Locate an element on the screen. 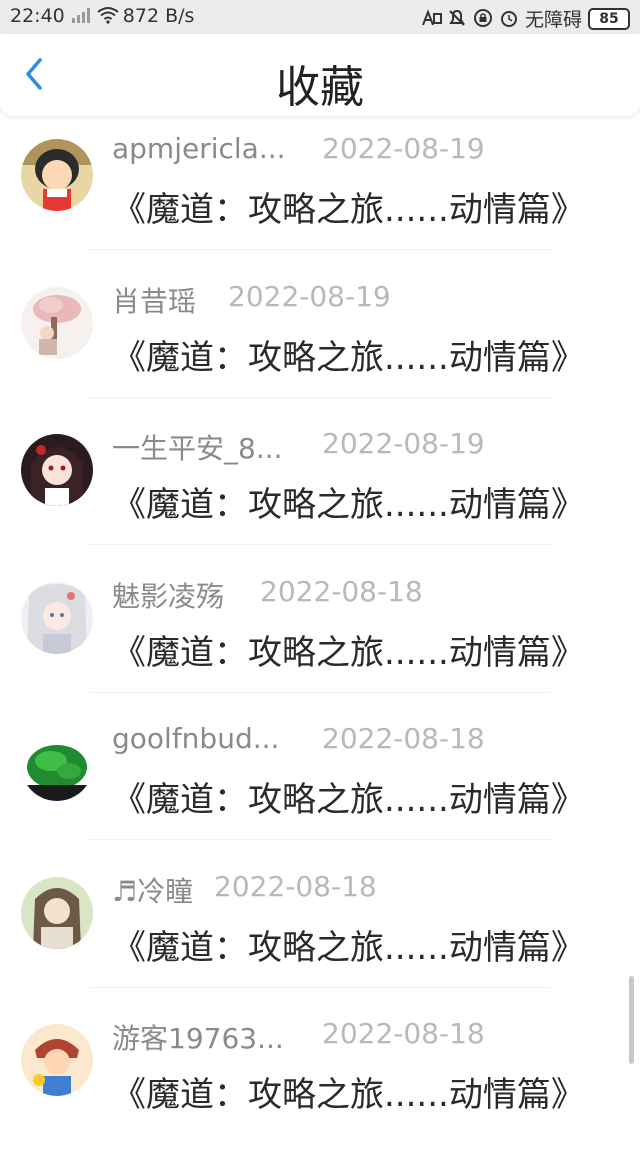  wifi-icon is located at coordinates (108, 16).